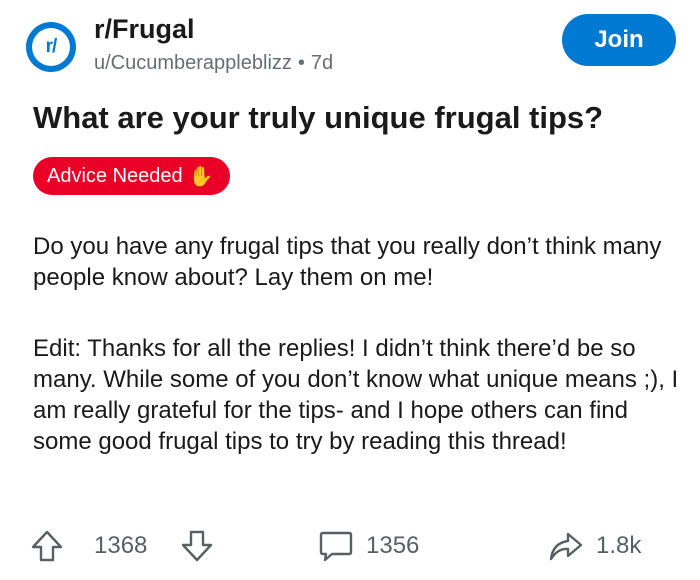 The image size is (700, 580). Describe the element at coordinates (594, 546) in the screenshot. I see `share-button: 1.8k` at that location.